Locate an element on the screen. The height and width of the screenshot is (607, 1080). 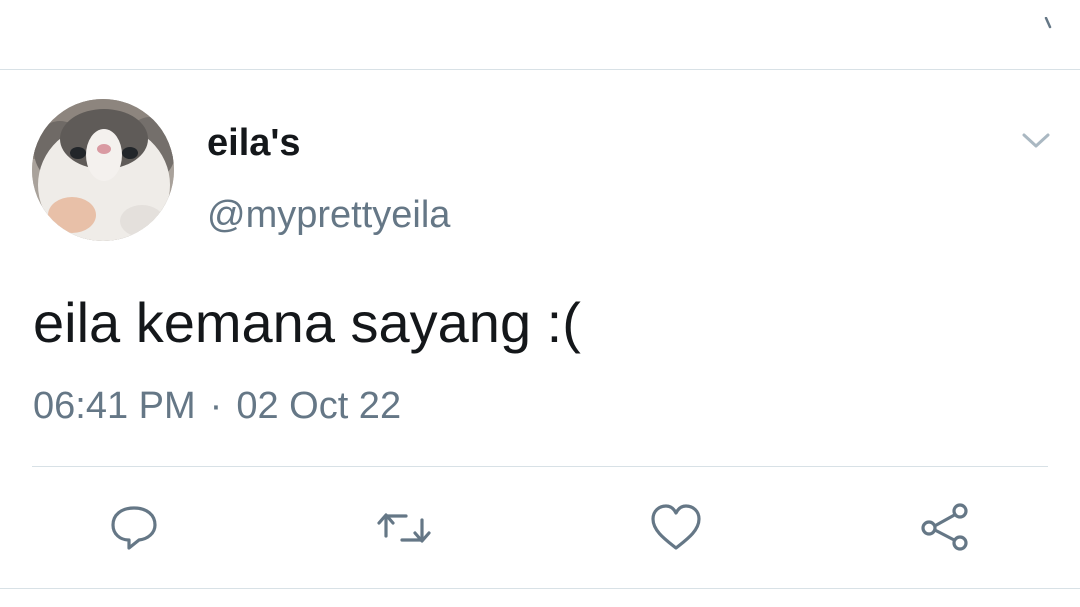
tick-icon is located at coordinates (1048, 23).